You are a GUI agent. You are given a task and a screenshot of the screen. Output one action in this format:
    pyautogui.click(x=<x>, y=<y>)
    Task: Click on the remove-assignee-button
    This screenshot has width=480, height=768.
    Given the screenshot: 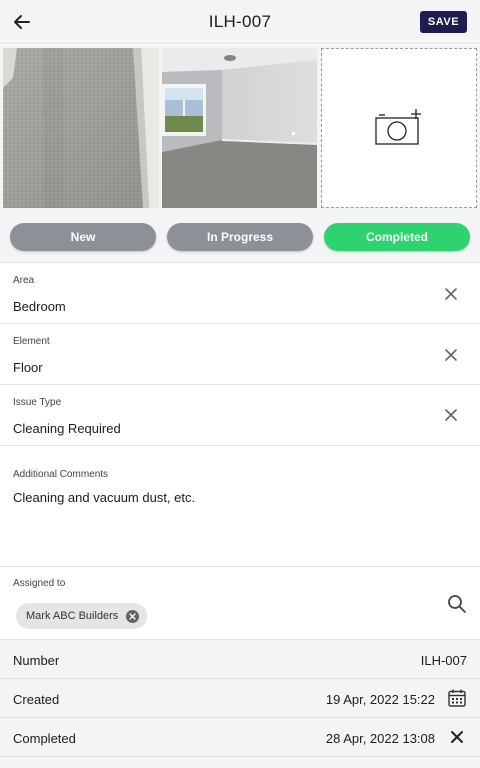 What is the action you would take?
    pyautogui.click(x=133, y=616)
    